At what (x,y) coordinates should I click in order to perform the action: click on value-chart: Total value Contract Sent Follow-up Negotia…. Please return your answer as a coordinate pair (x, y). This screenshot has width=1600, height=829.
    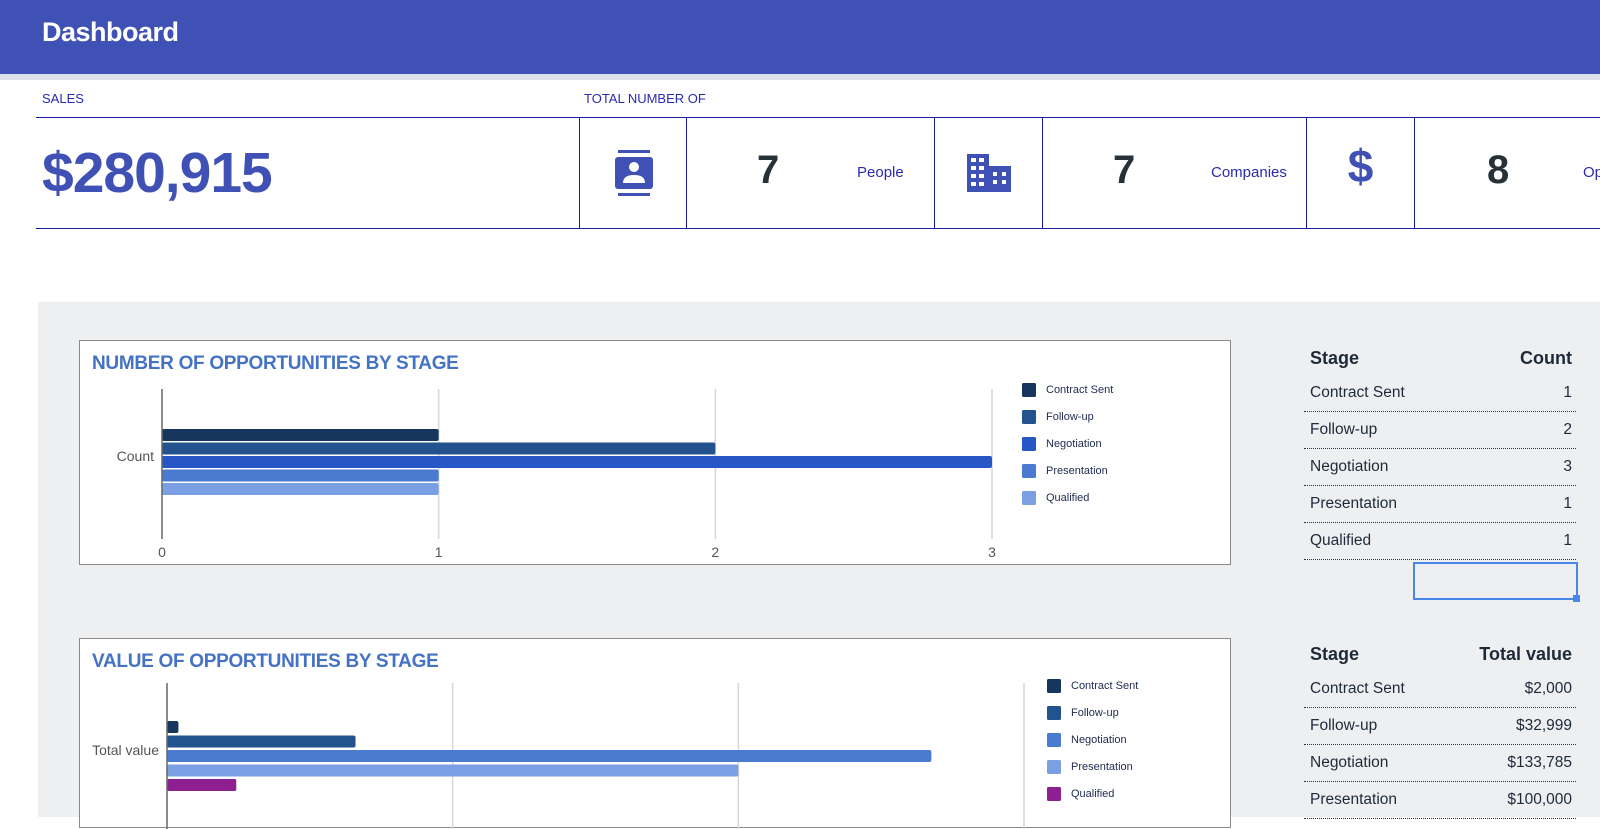
    Looking at the image, I should click on (615, 754).